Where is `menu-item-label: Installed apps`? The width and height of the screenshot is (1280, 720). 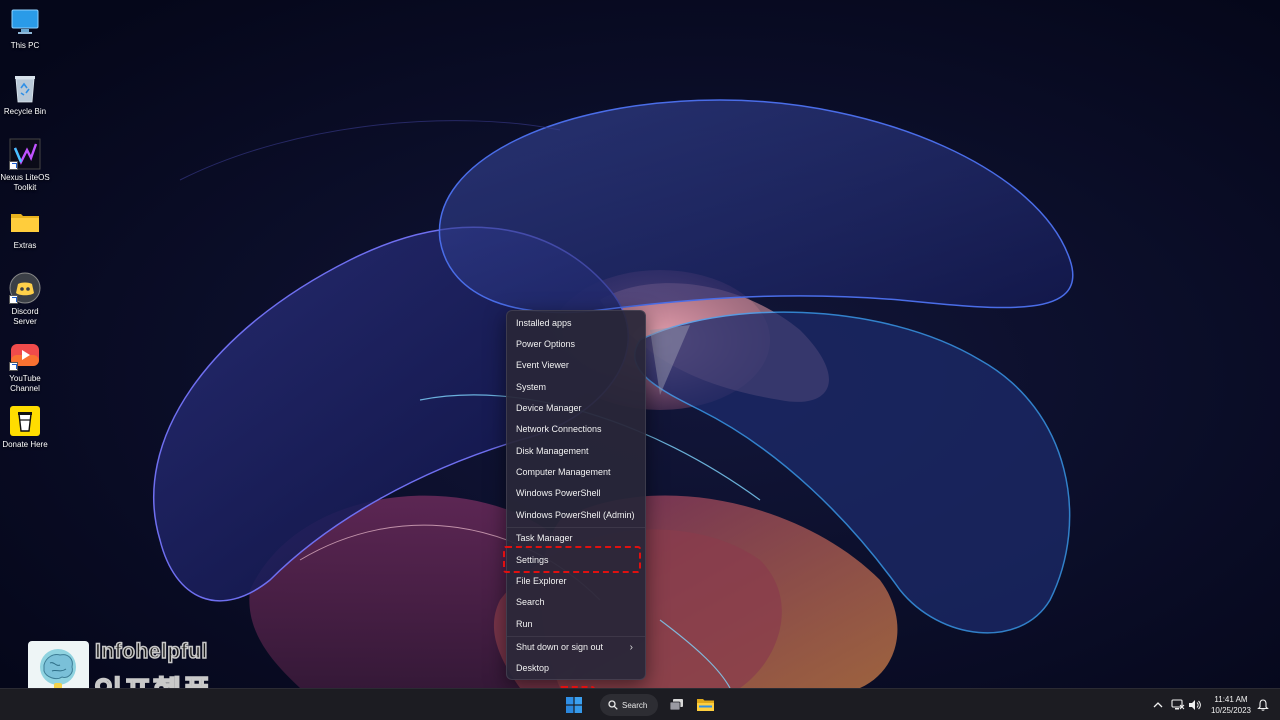
menu-item-label: Installed apps is located at coordinates (544, 323).